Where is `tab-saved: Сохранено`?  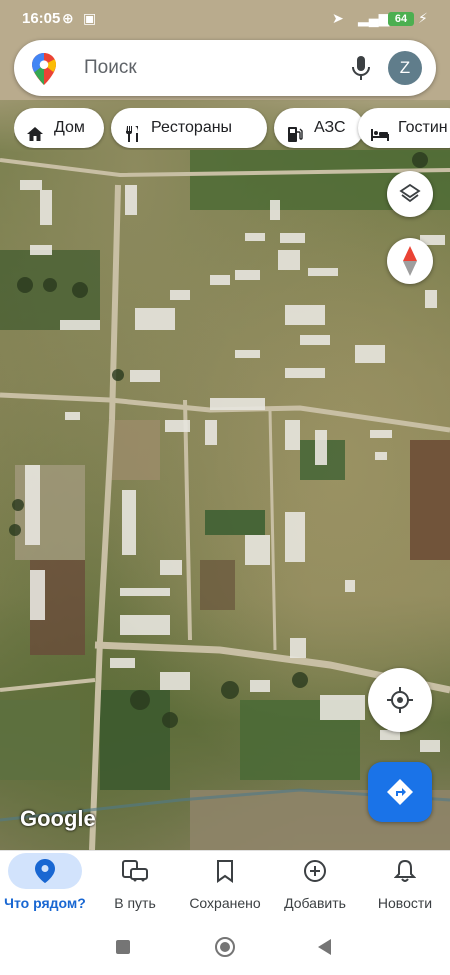
tab-saved: Сохранено is located at coordinates (225, 887).